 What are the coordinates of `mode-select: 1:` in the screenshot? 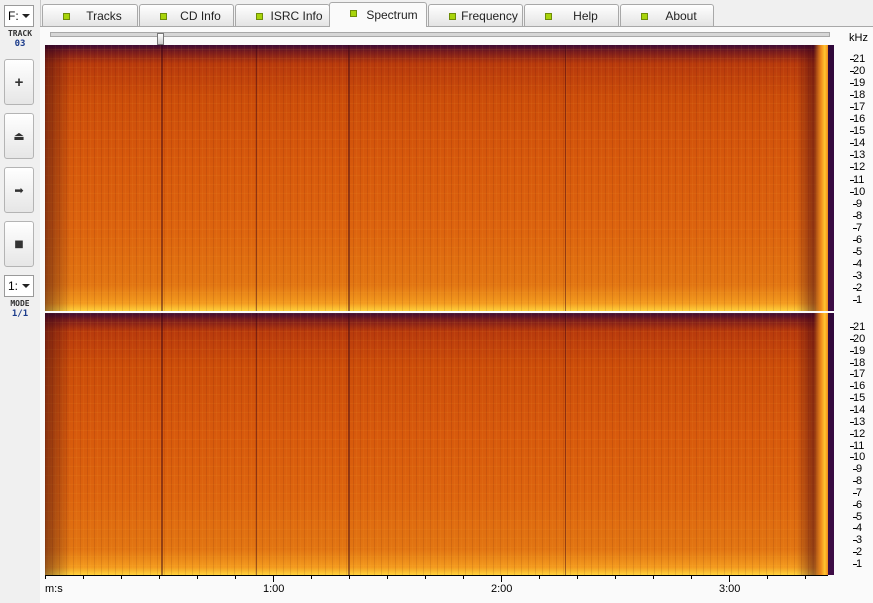 It's located at (19, 286).